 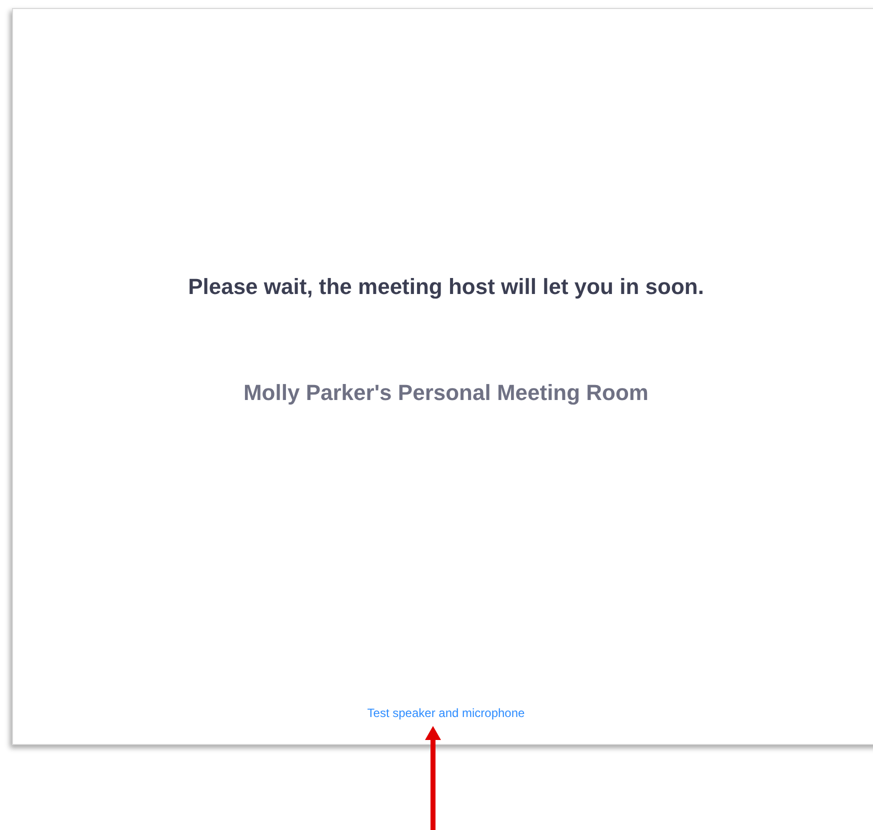 I want to click on test-audio-link: Test speaker and microphone, so click(x=446, y=713).